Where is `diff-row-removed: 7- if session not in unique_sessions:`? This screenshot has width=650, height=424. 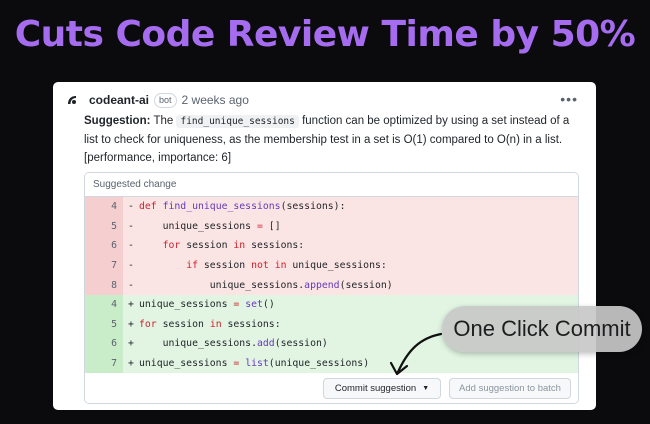 diff-row-removed: 7- if session not in unique_sessions: is located at coordinates (331, 265).